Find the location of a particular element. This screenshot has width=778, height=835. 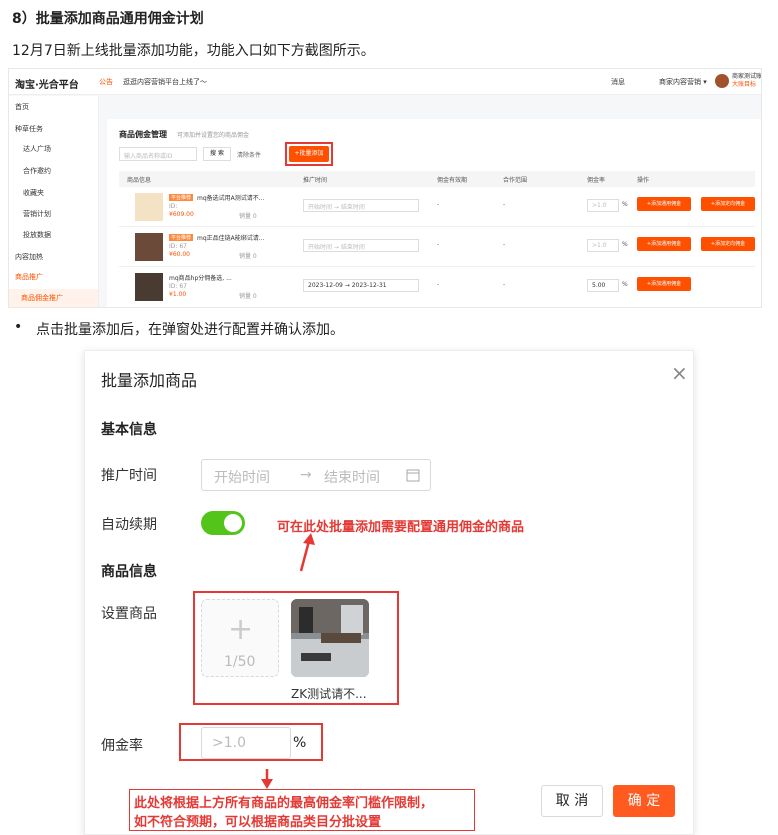

start-time-placeholder: 开始时间 is located at coordinates (242, 478).